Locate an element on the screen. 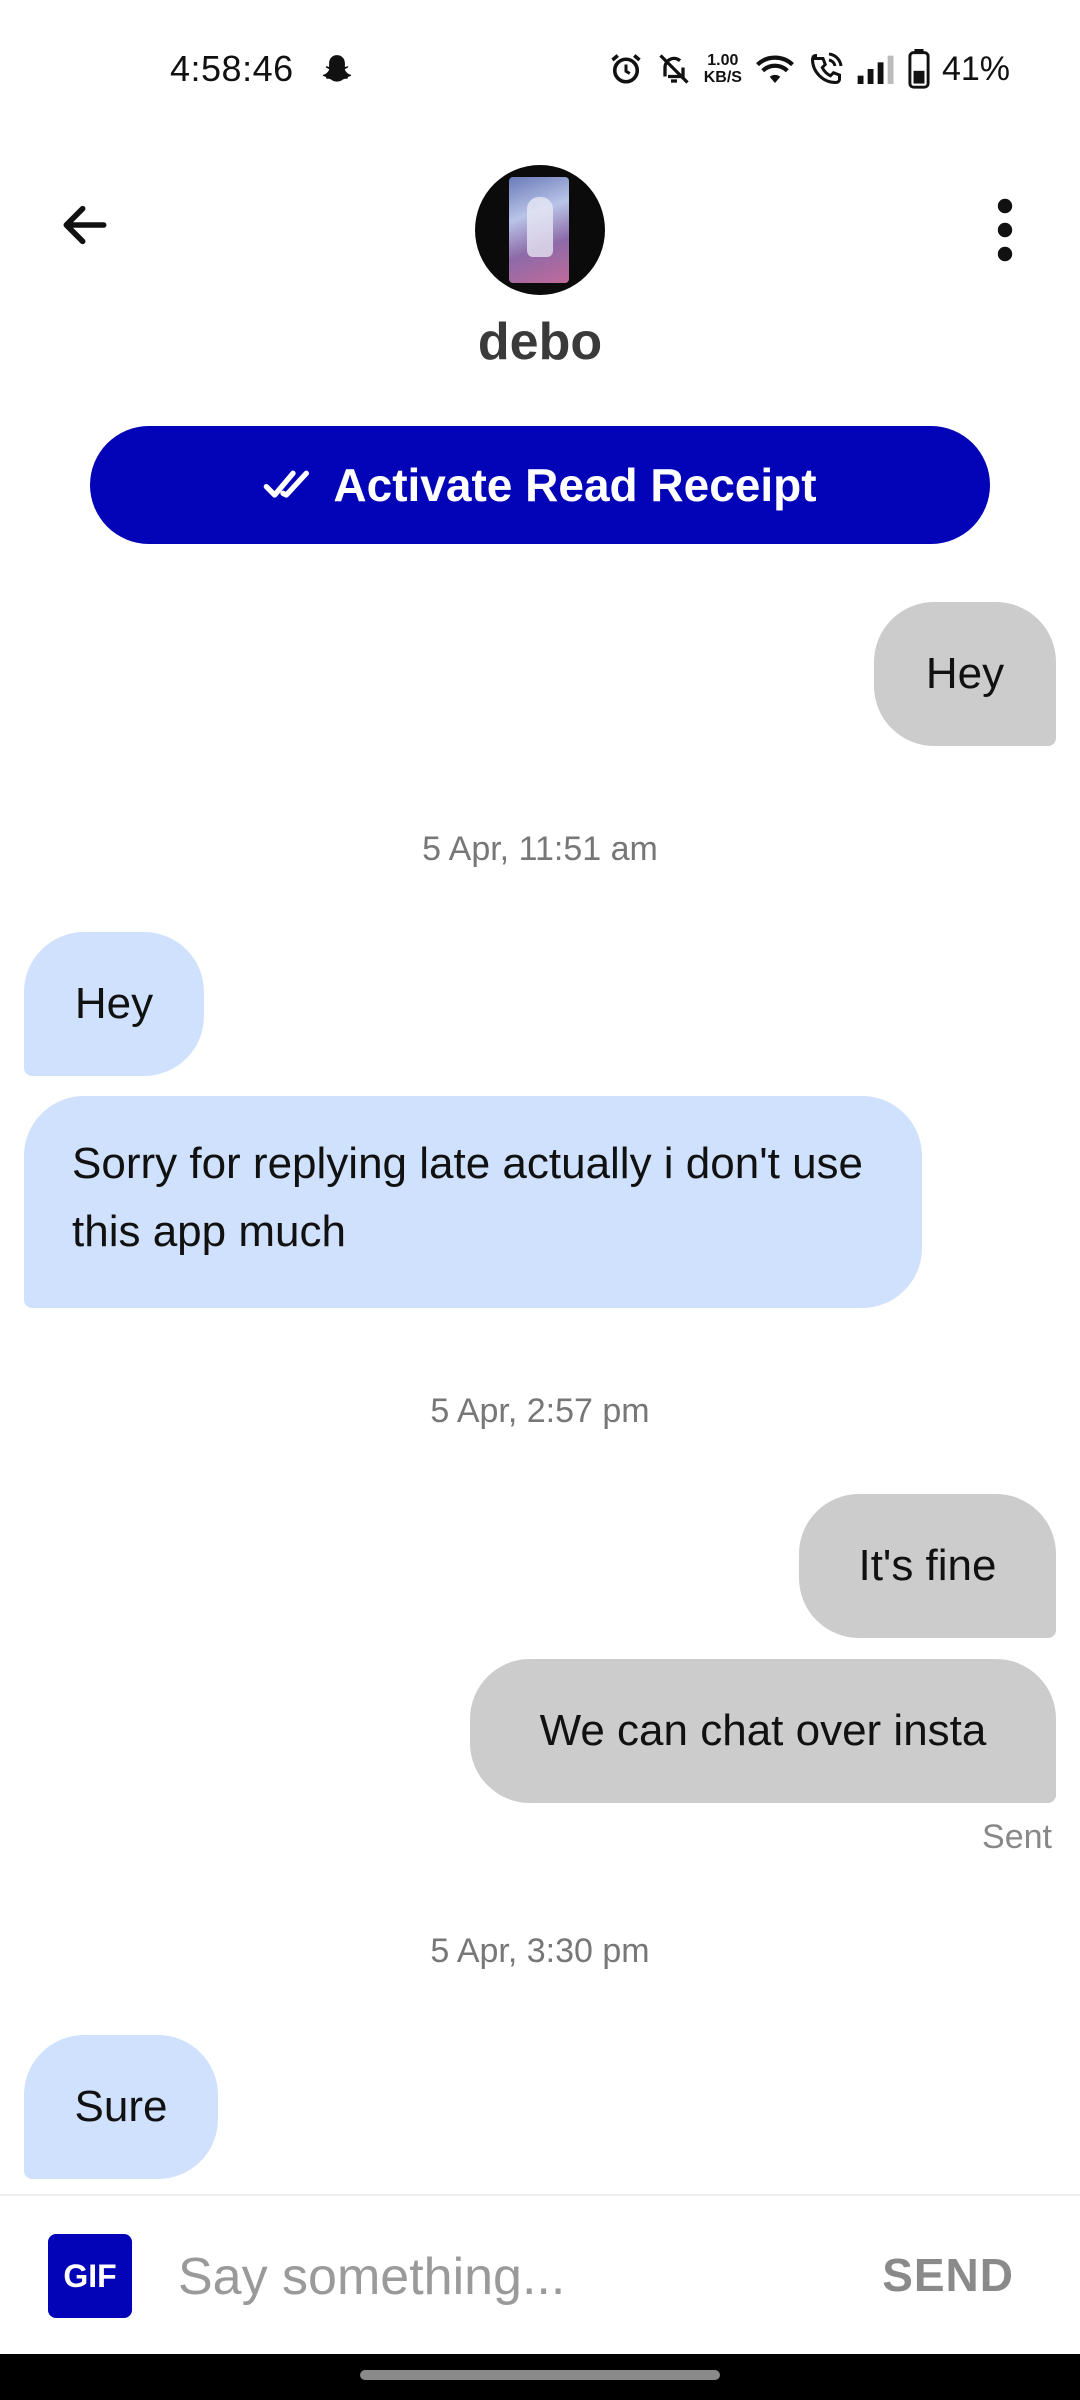 The image size is (1080, 2400). message-bubble-outgoing: Hey is located at coordinates (965, 674).